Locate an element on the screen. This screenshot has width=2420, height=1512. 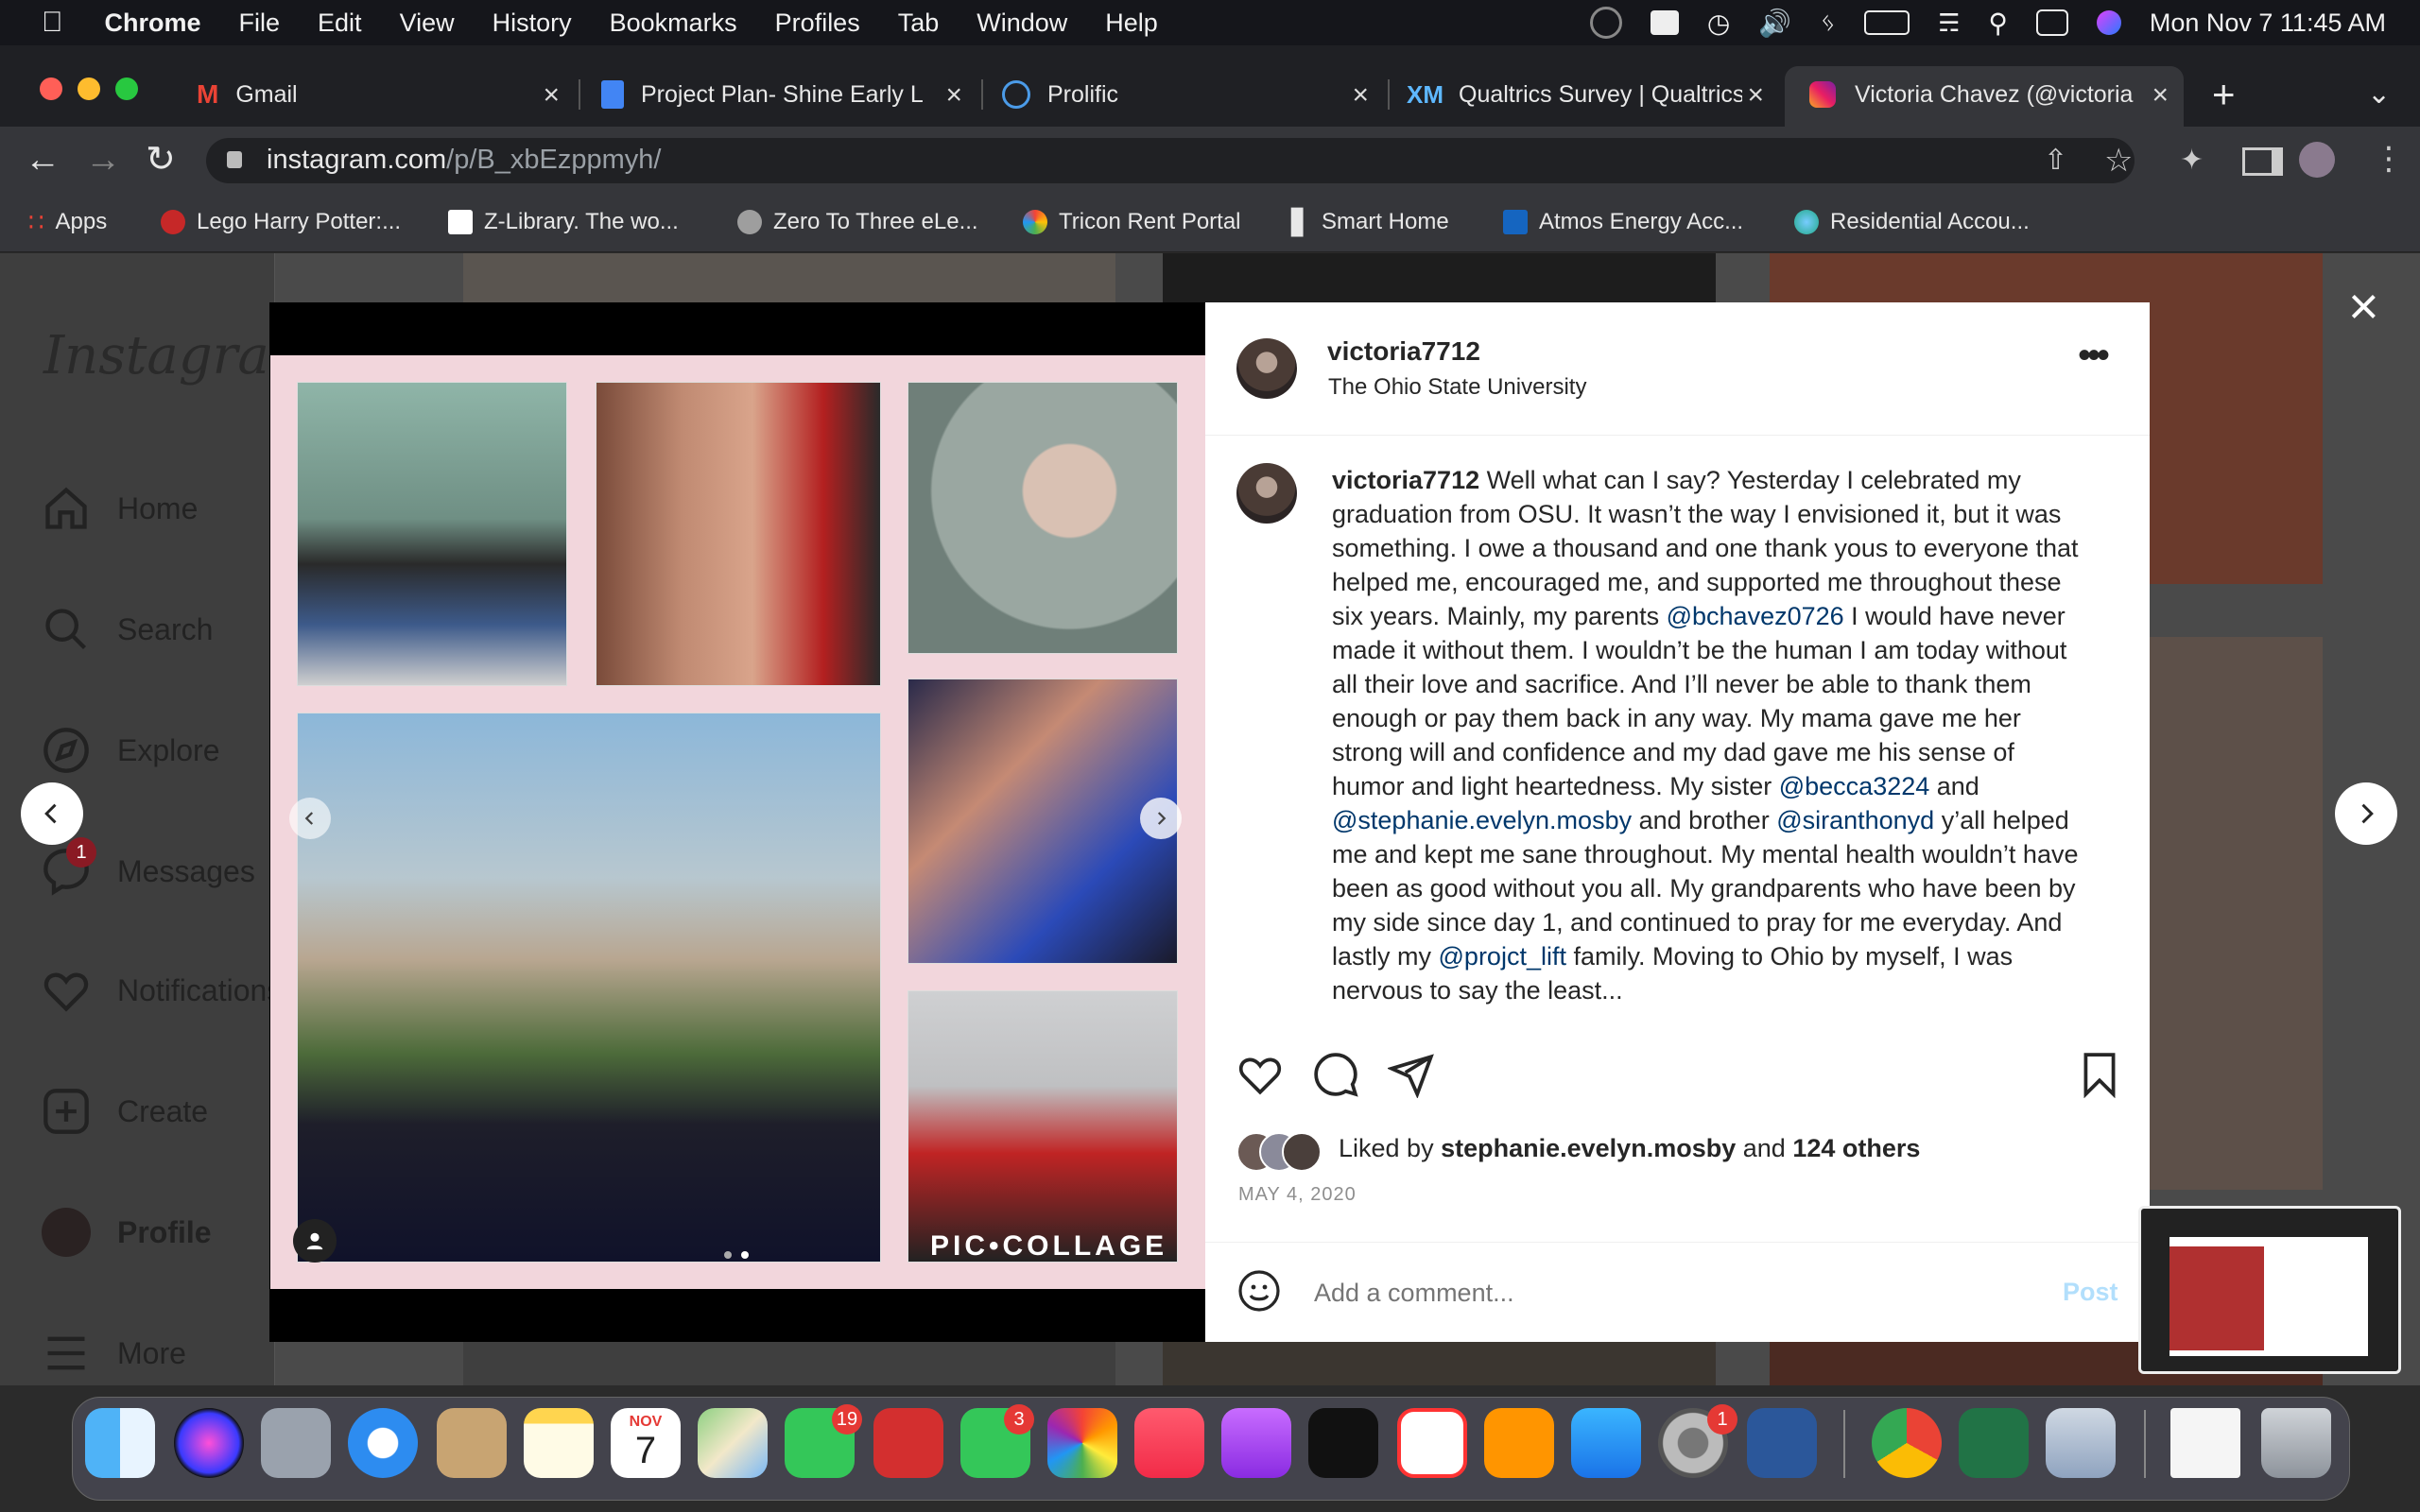
dock-contacts is located at coordinates (472, 1443).